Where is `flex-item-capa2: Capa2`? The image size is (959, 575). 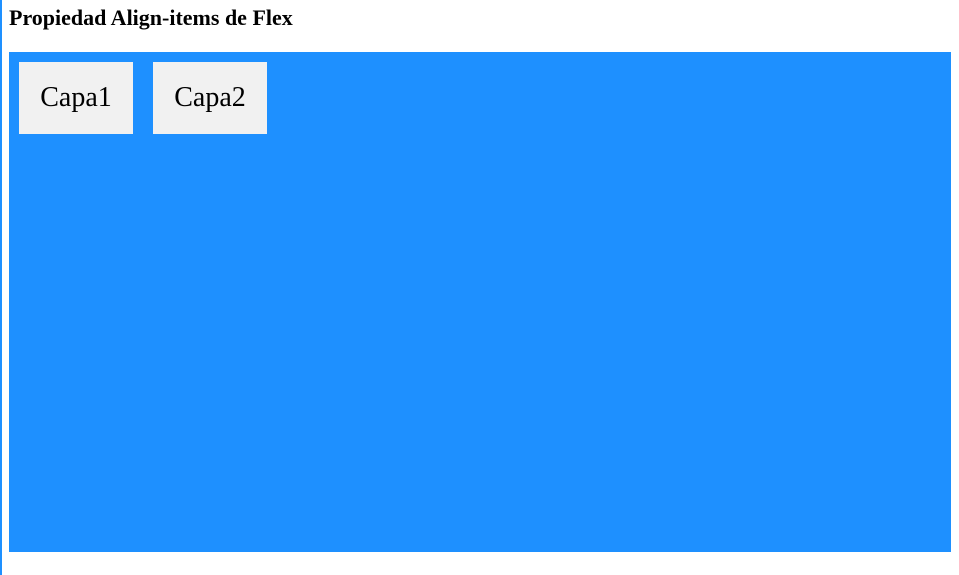
flex-item-capa2: Capa2 is located at coordinates (210, 98).